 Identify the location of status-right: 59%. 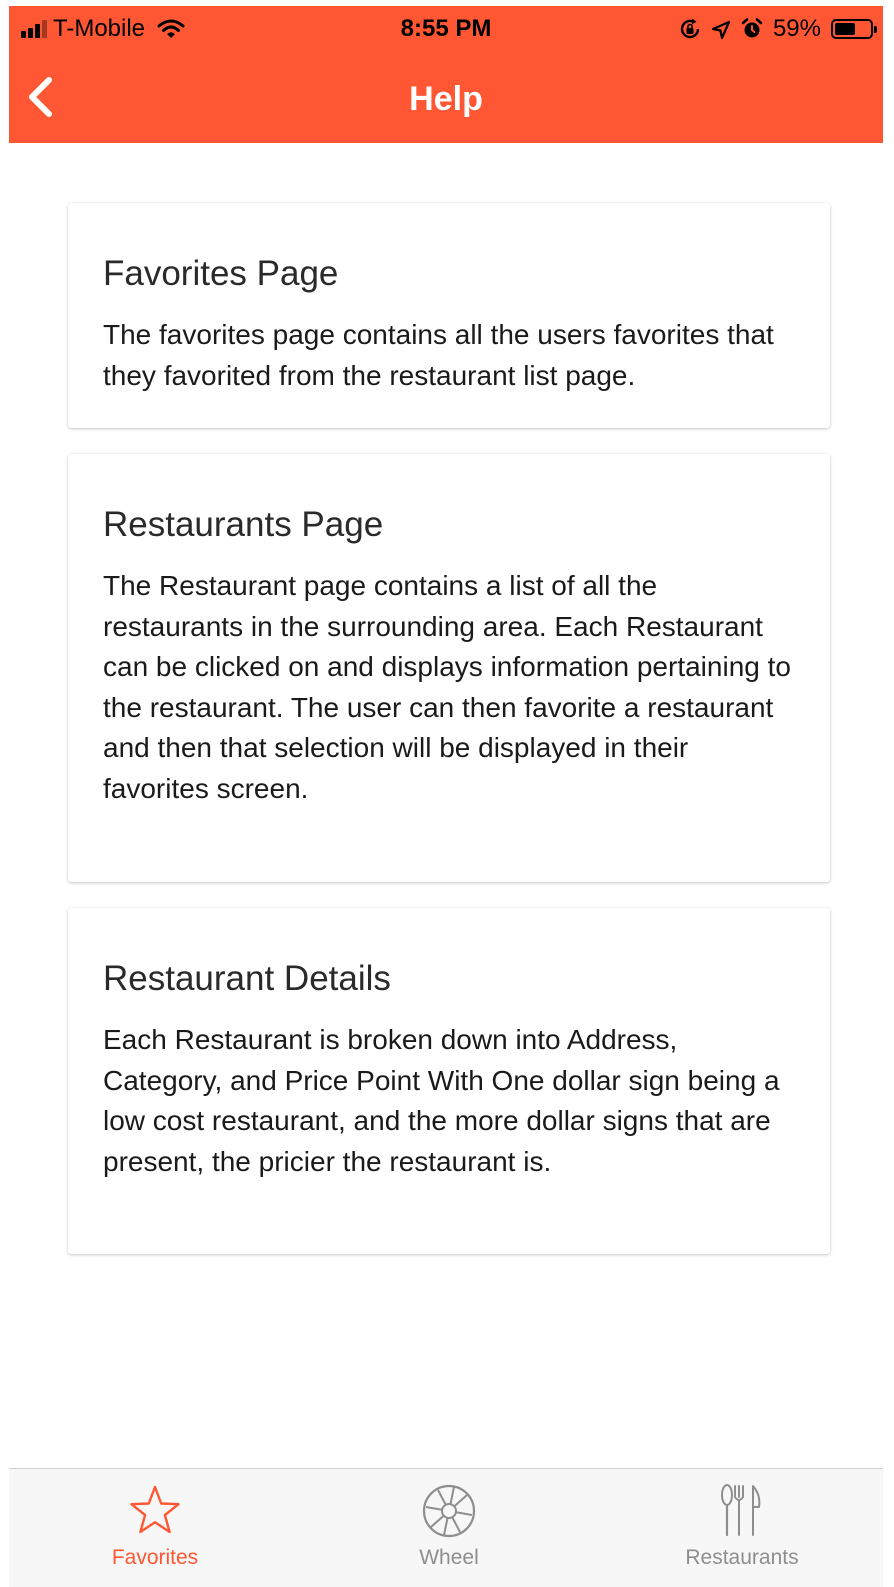
(778, 29).